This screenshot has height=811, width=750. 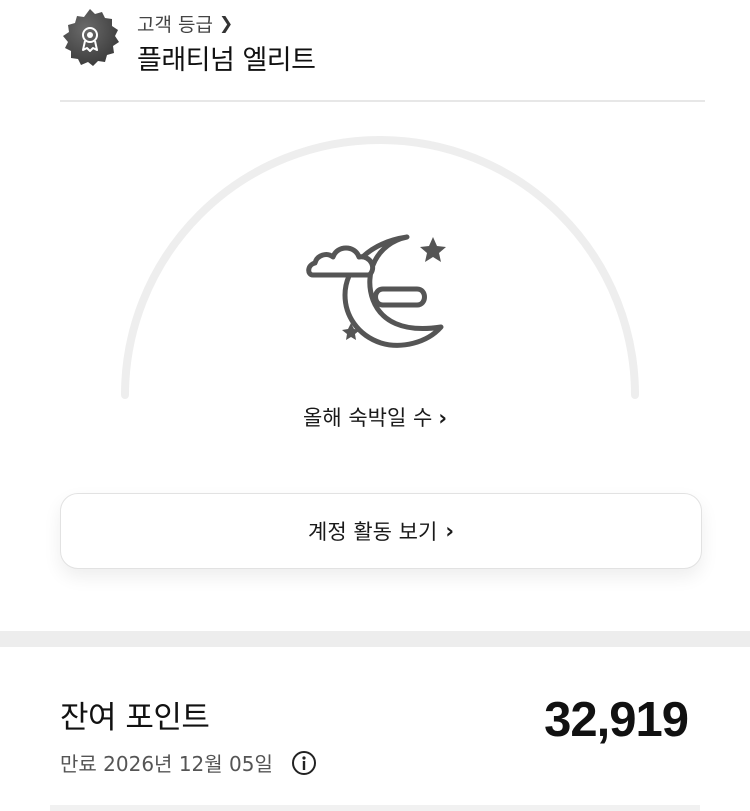 I want to click on info-icon, so click(x=304, y=763).